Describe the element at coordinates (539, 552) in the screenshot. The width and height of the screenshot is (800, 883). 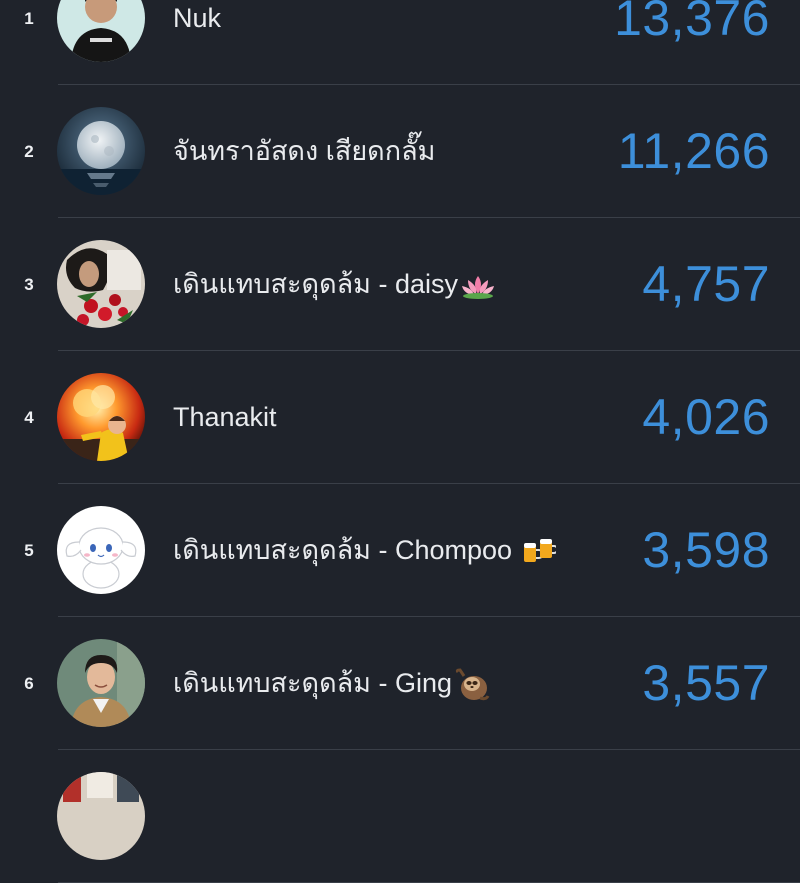
I see `beer-mugs-icon` at that location.